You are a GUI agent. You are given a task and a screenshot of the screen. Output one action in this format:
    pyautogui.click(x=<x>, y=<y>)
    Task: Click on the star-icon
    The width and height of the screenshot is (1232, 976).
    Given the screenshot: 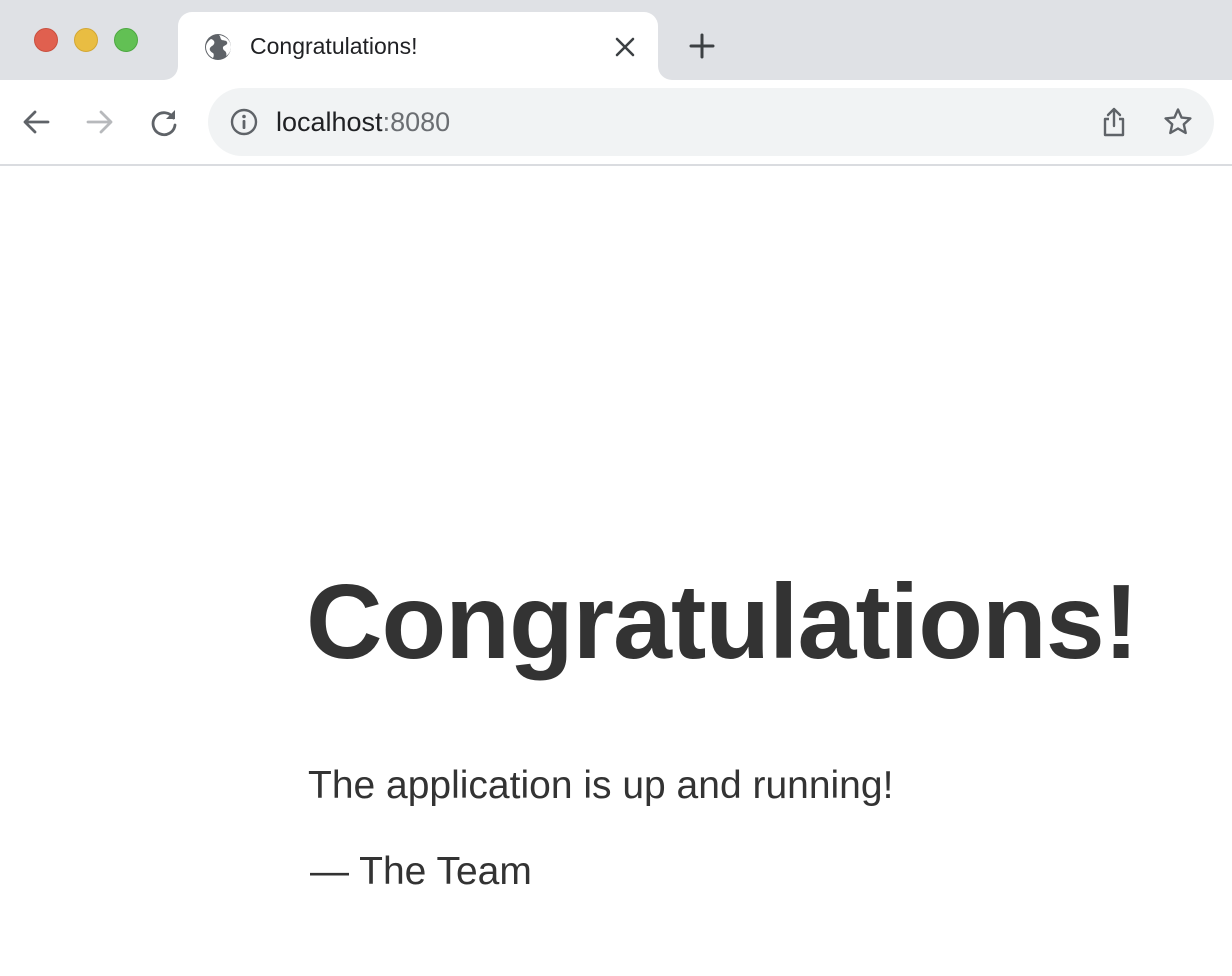 What is the action you would take?
    pyautogui.click(x=1178, y=122)
    